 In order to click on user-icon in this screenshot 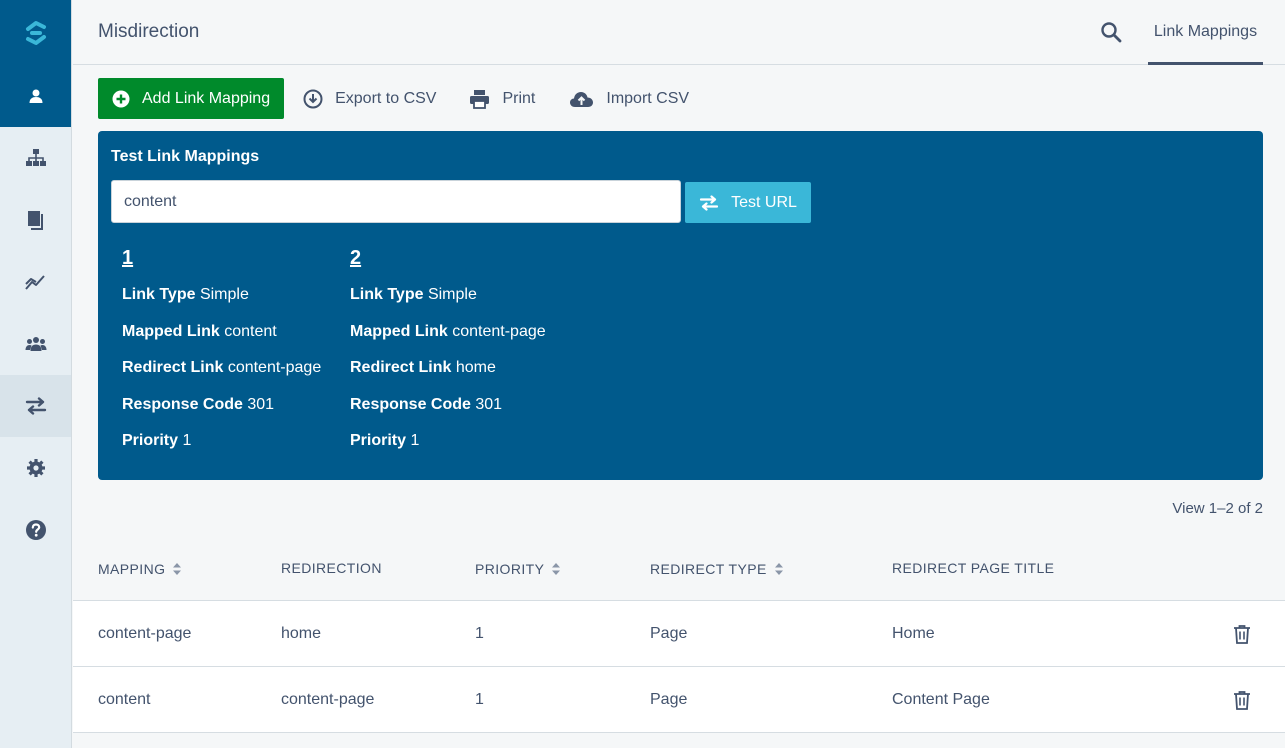, I will do `click(35, 96)`.